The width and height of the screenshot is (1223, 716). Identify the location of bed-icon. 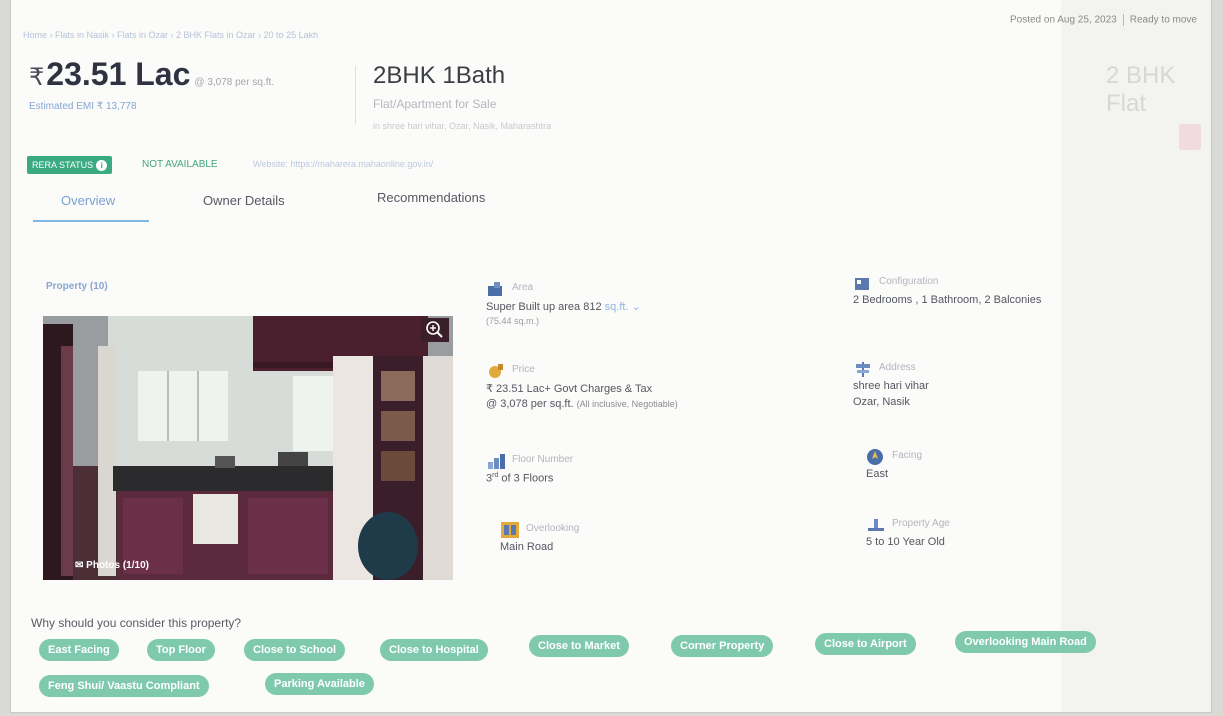
(862, 284).